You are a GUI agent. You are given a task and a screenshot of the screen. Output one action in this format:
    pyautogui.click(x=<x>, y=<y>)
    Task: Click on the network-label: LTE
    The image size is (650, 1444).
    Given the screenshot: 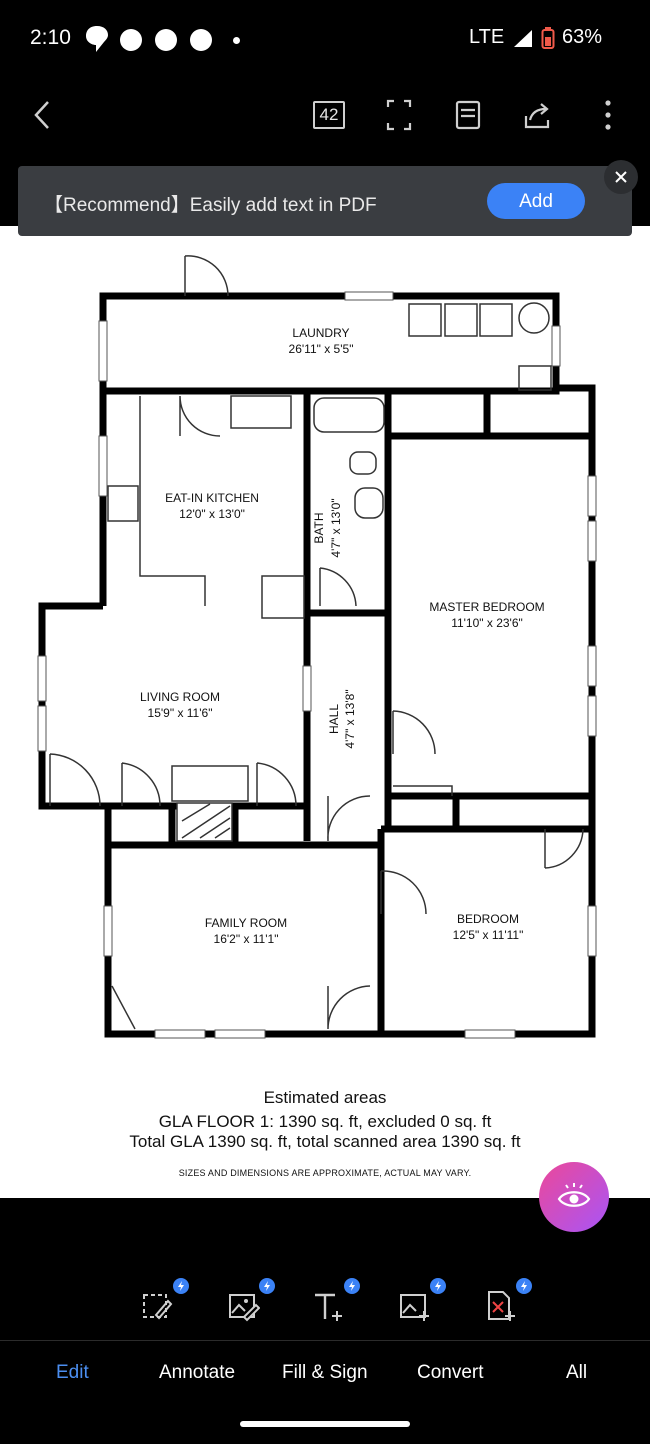 What is the action you would take?
    pyautogui.click(x=487, y=37)
    